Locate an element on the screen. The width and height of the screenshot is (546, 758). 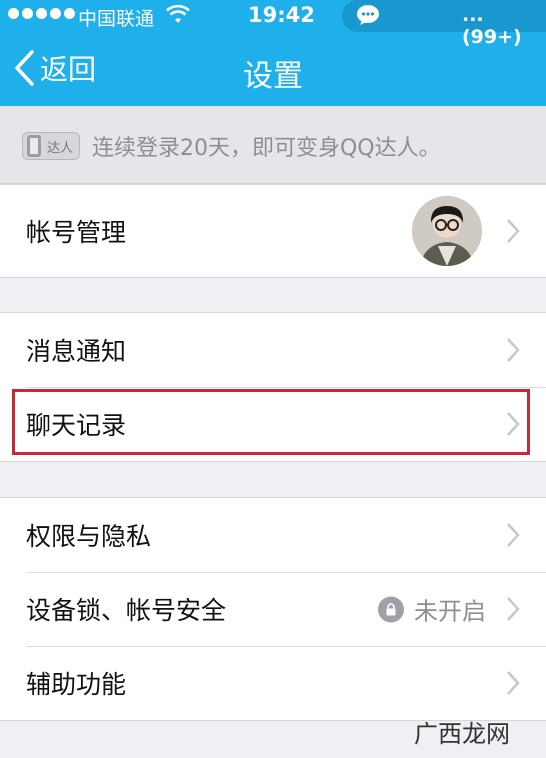
chat-history-item: 聊天记录 is located at coordinates (273, 424).